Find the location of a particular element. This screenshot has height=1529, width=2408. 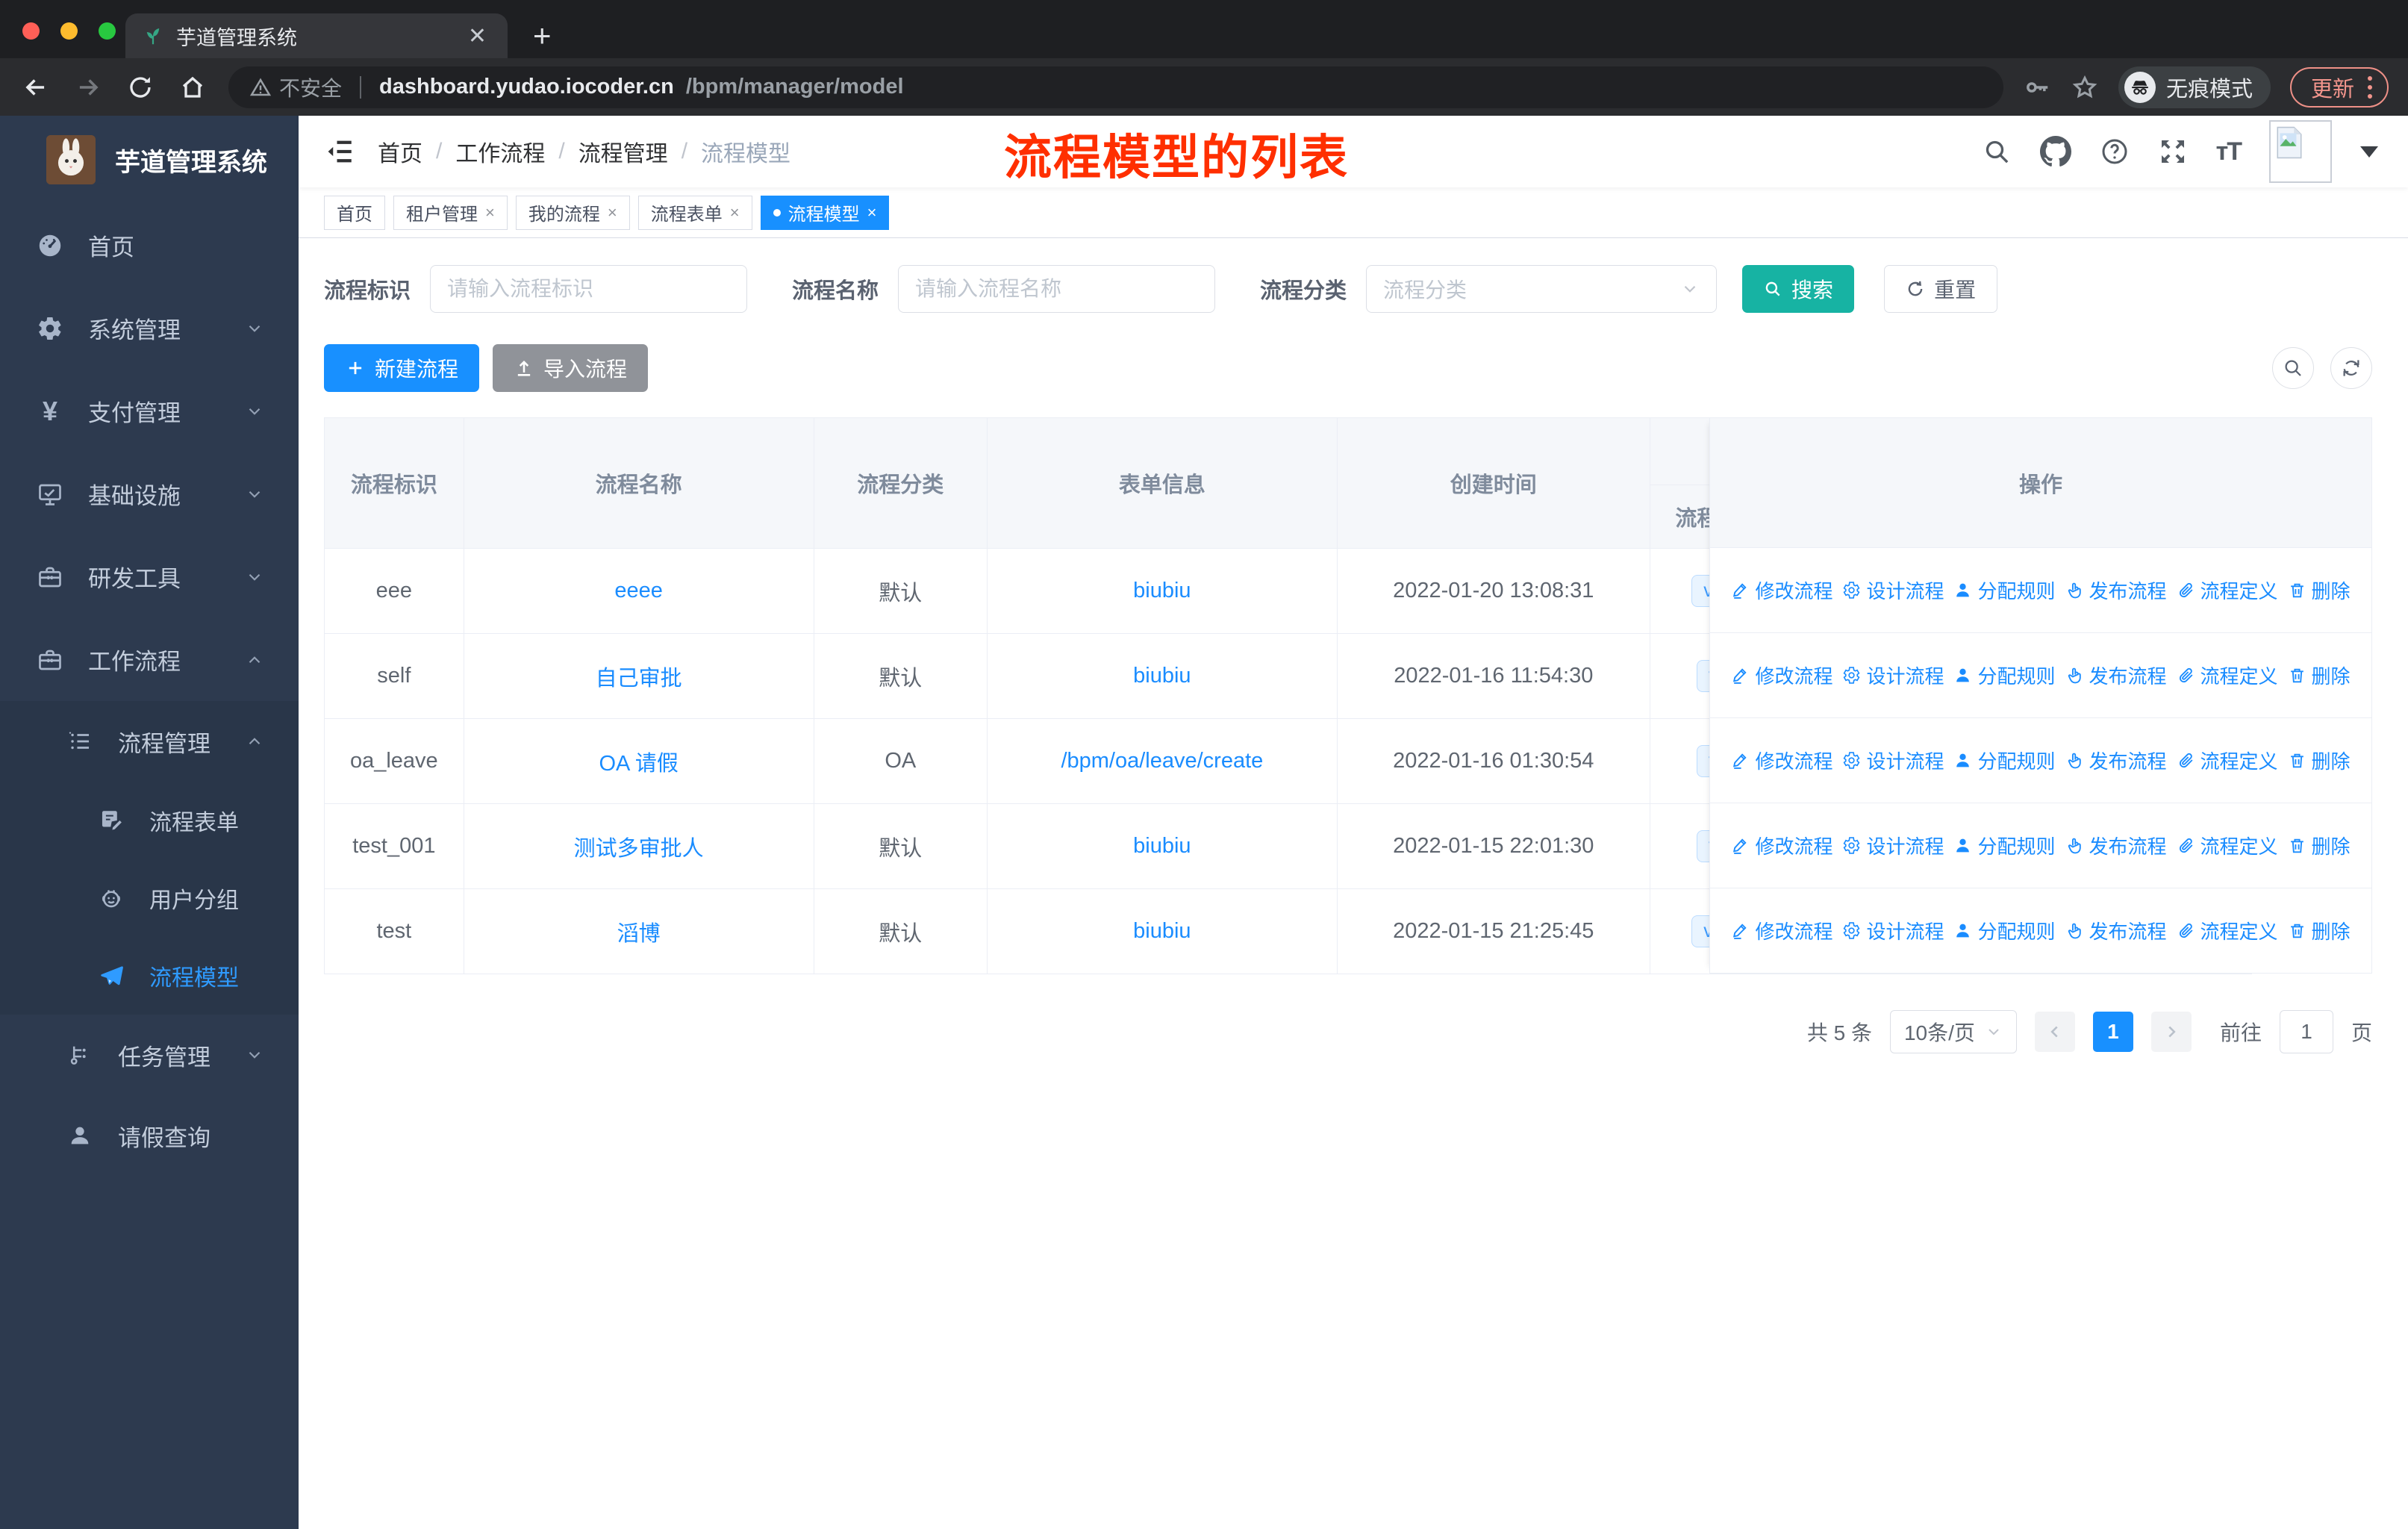

window-close-button is located at coordinates (31, 31).